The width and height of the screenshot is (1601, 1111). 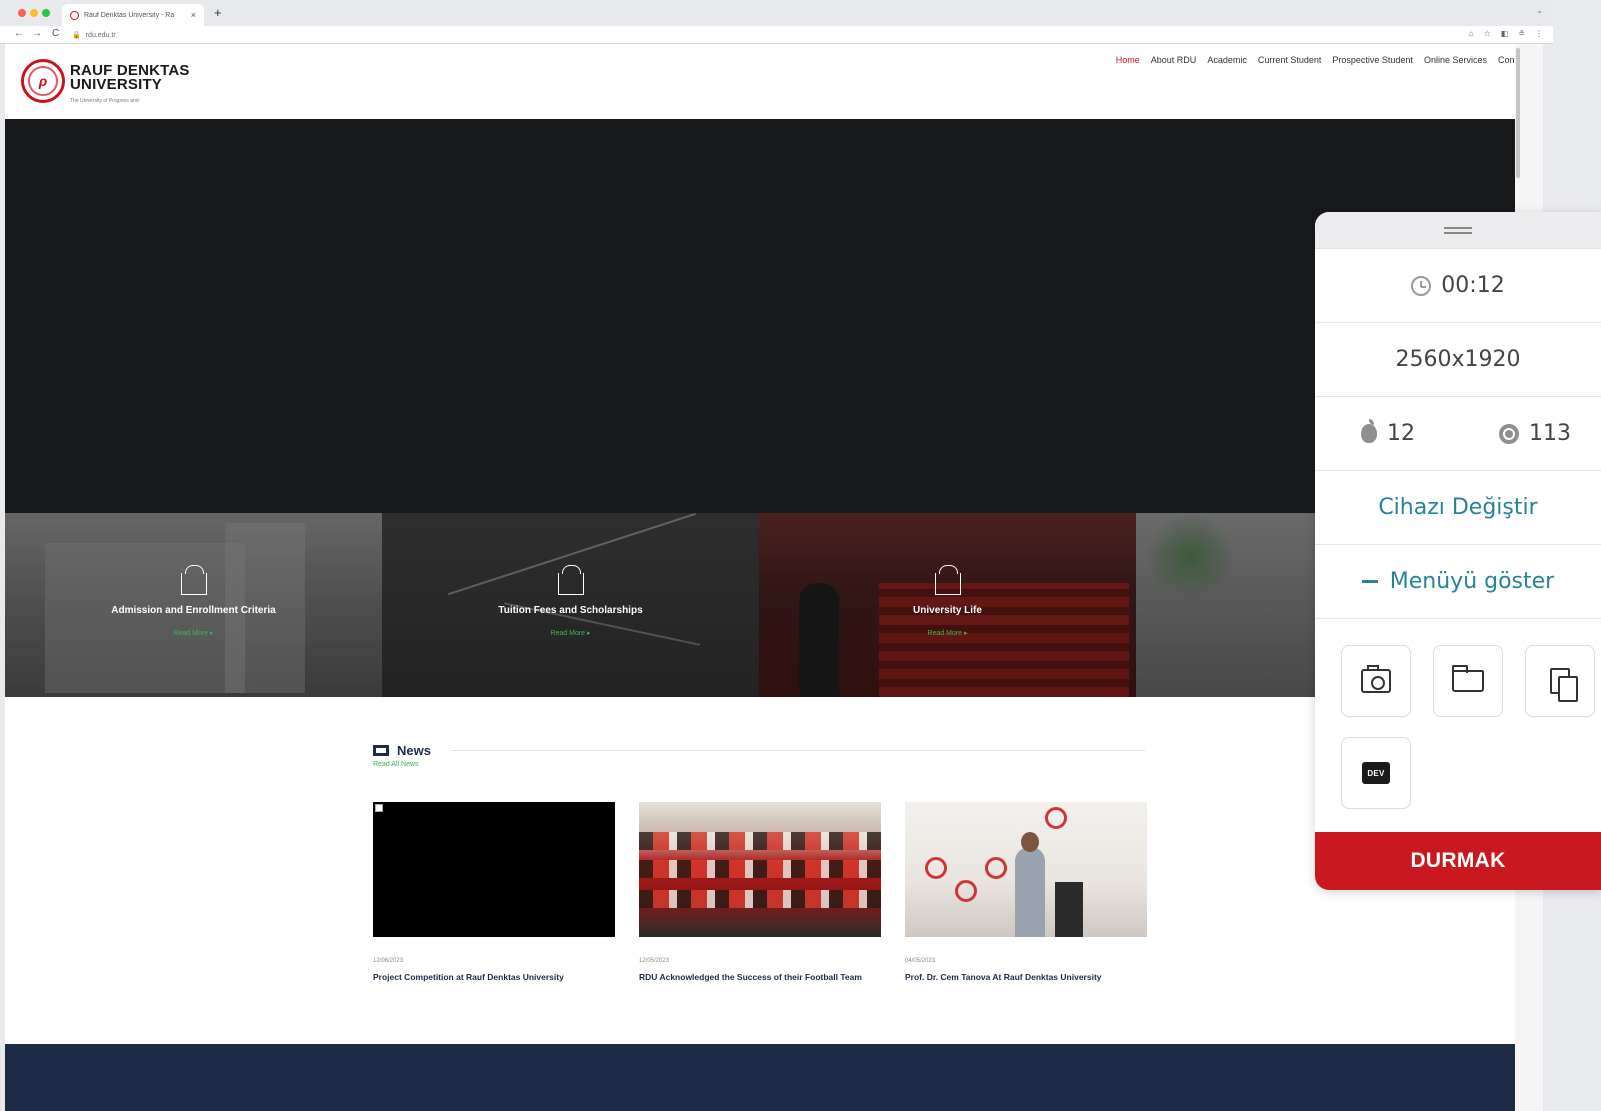 I want to click on new-tab-button: +, so click(x=218, y=12).